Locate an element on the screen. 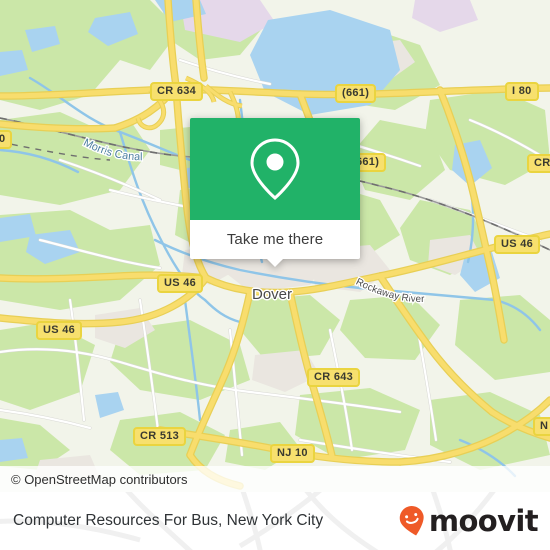 The height and width of the screenshot is (550, 550). take-me-there-label: Take me there is located at coordinates (275, 239).